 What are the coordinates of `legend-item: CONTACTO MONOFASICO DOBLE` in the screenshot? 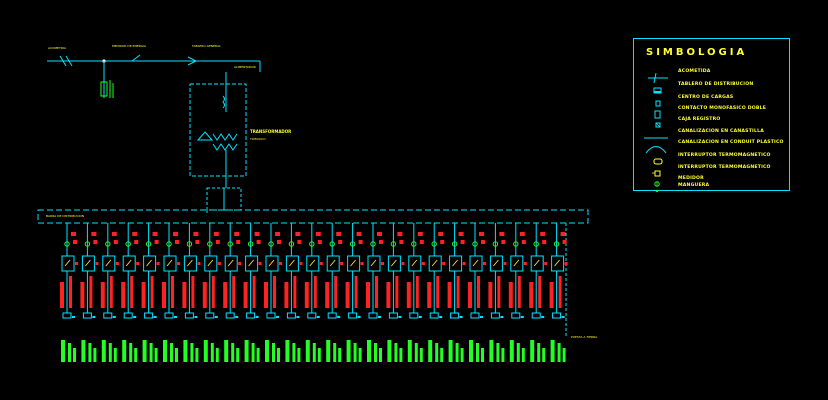 It's located at (714, 112).